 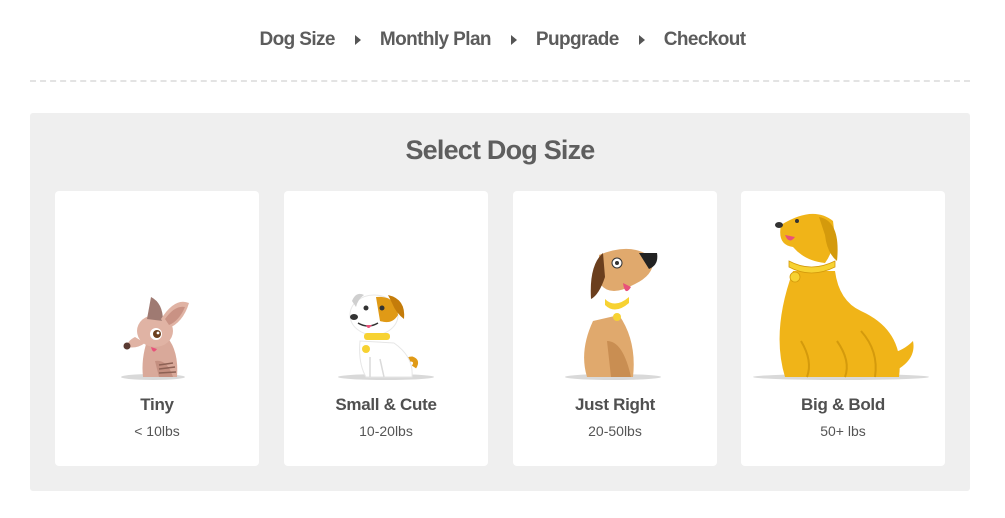 I want to click on chihuahua-icon, so click(x=155, y=338).